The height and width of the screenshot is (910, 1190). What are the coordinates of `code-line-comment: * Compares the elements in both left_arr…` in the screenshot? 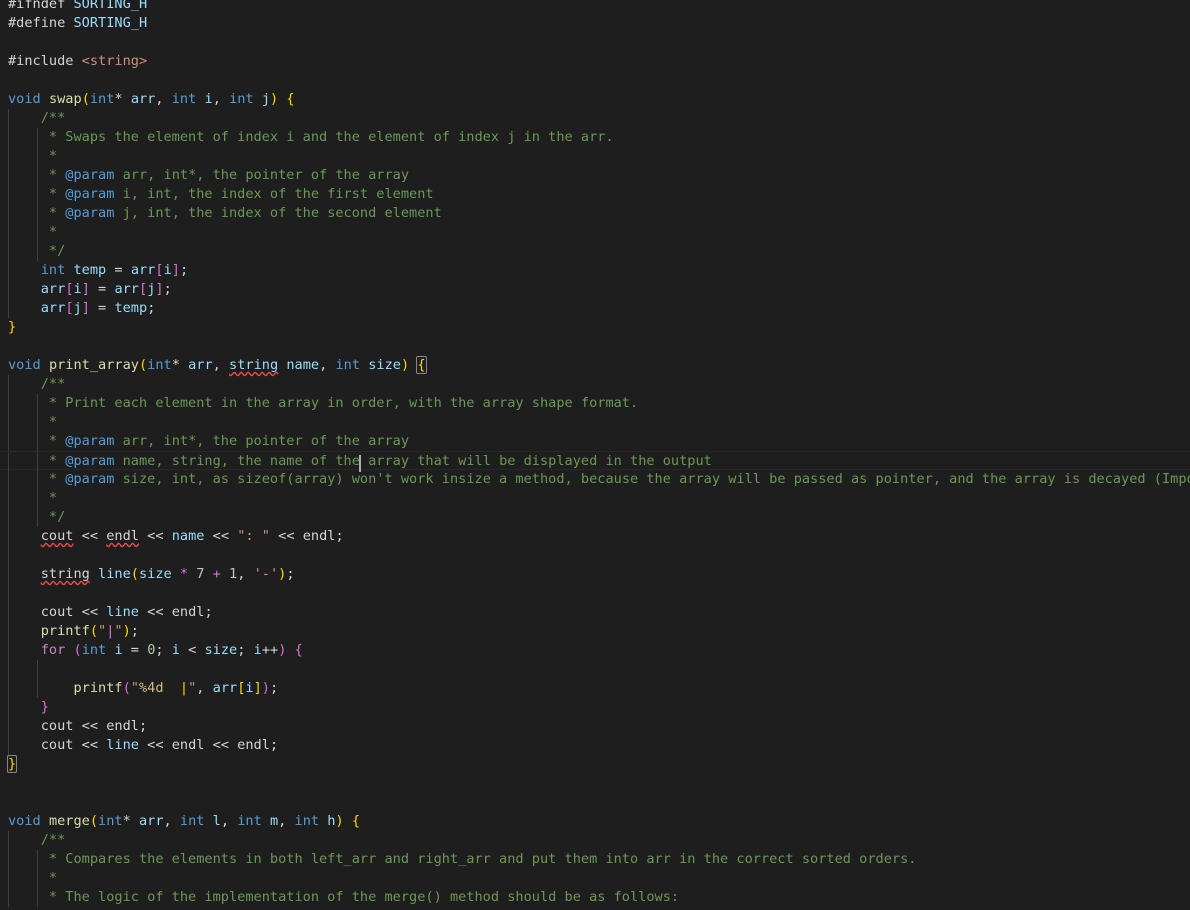 It's located at (595, 859).